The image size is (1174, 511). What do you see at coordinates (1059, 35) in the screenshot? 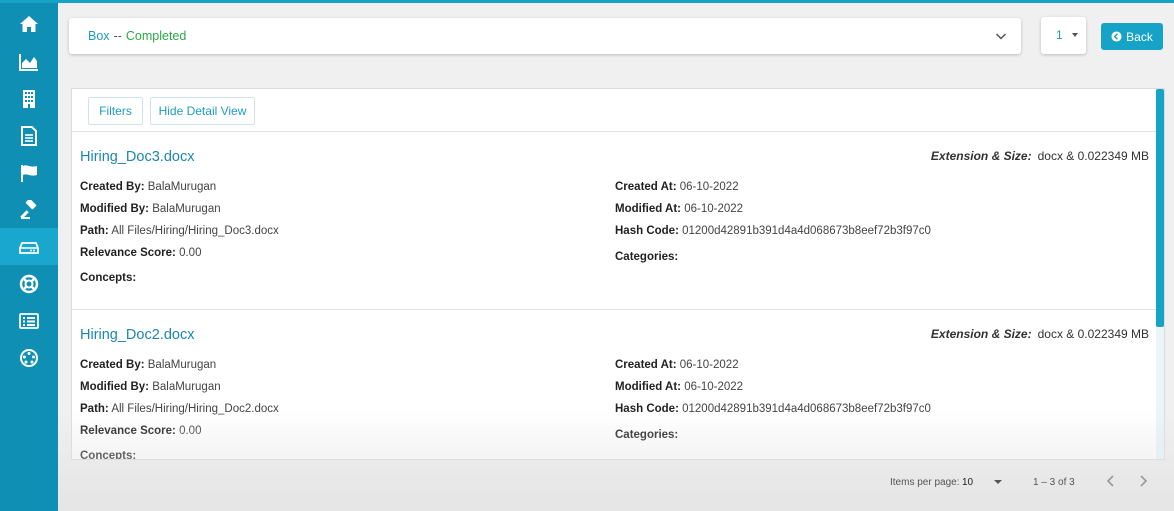
I see `page-select-value: 1` at bounding box center [1059, 35].